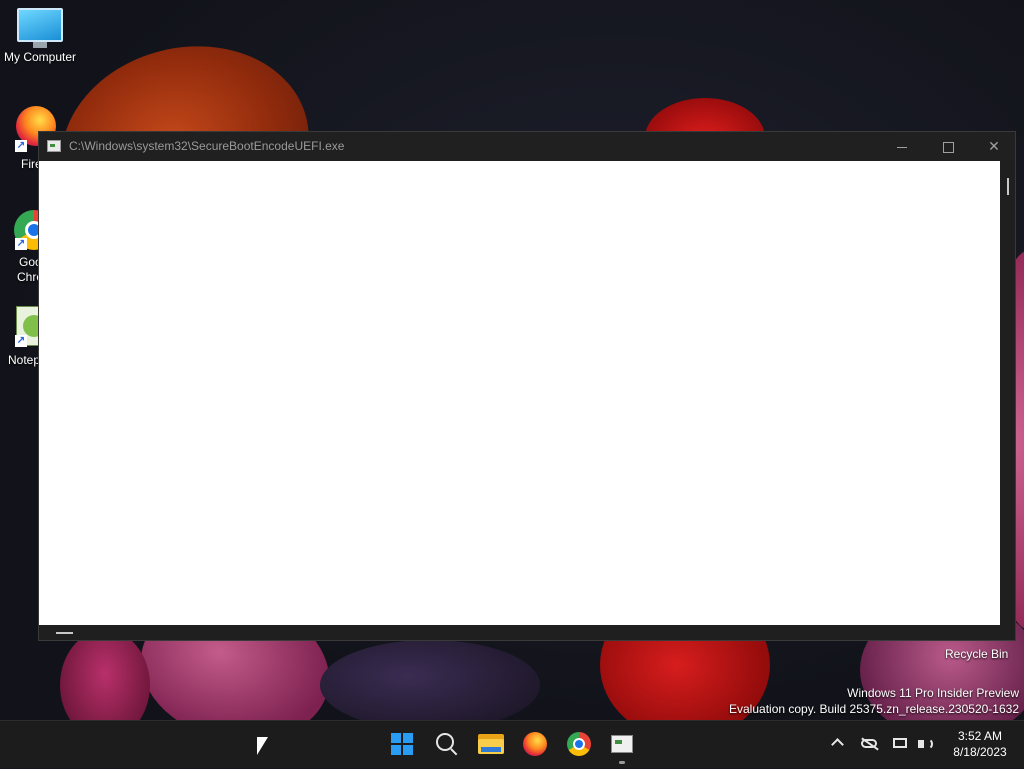  Describe the element at coordinates (40, 28) in the screenshot. I see `monitor-icon` at that location.